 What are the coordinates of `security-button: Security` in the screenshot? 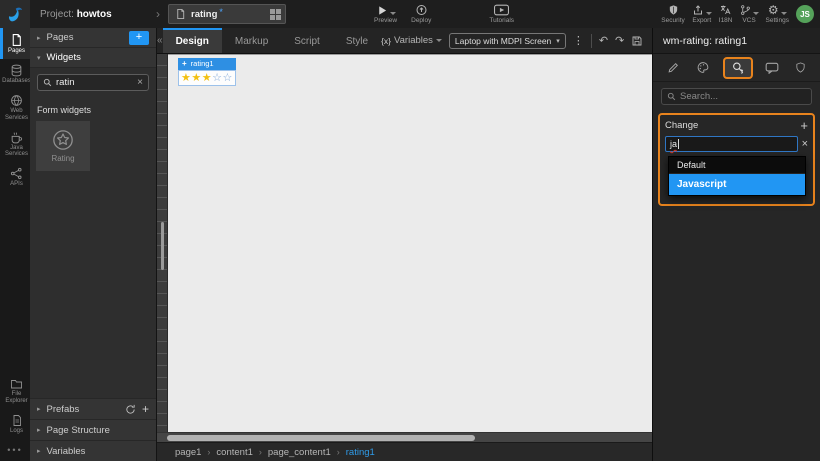 It's located at (673, 14).